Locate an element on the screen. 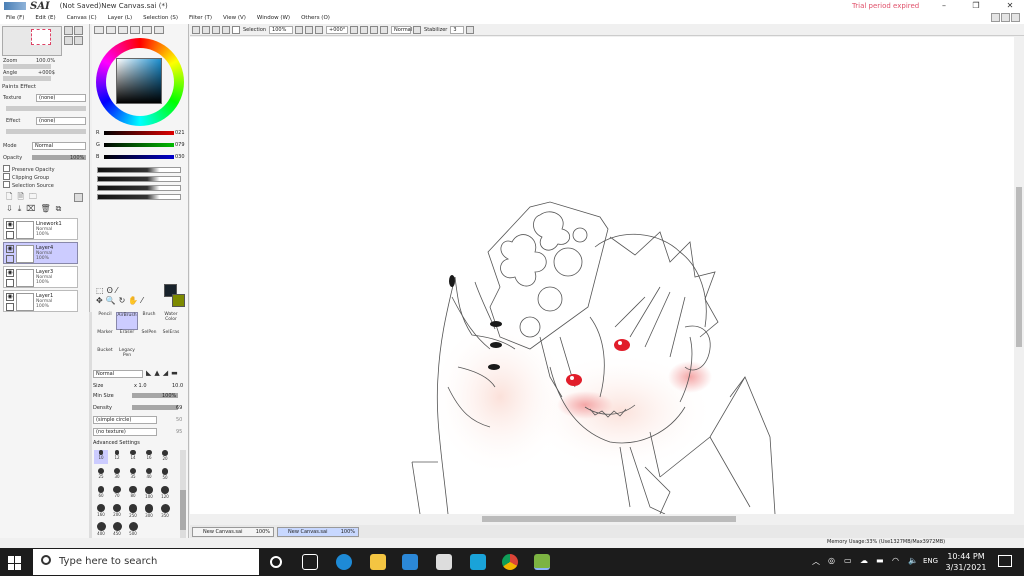 This screenshot has width=1024, height=576. menu-canvas: Canvas (C) is located at coordinates (82, 18).